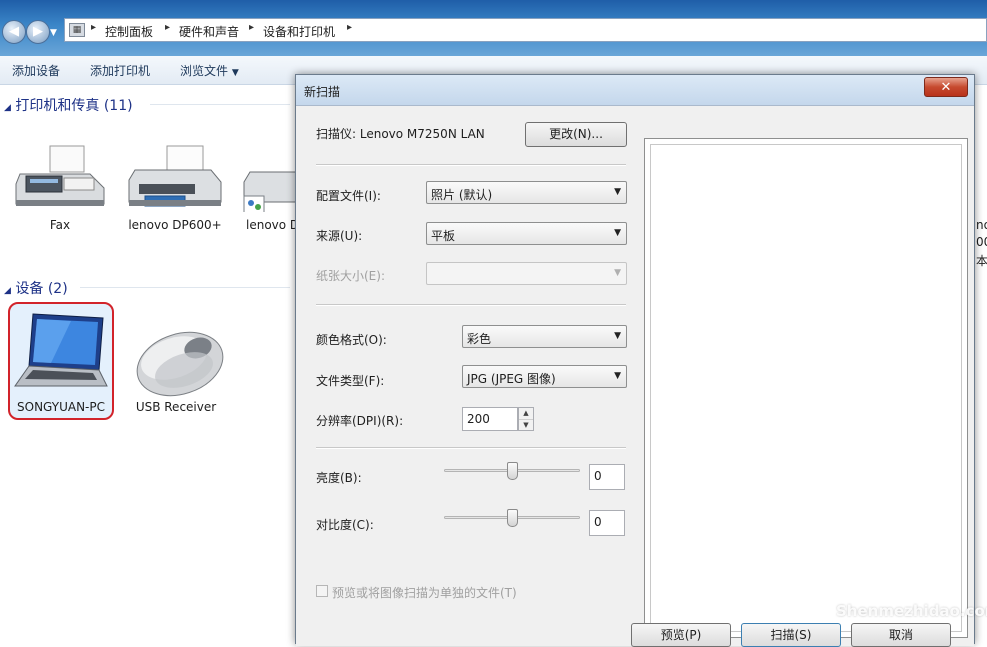  Describe the element at coordinates (443, 236) in the screenshot. I see `source-value: 平板` at that location.